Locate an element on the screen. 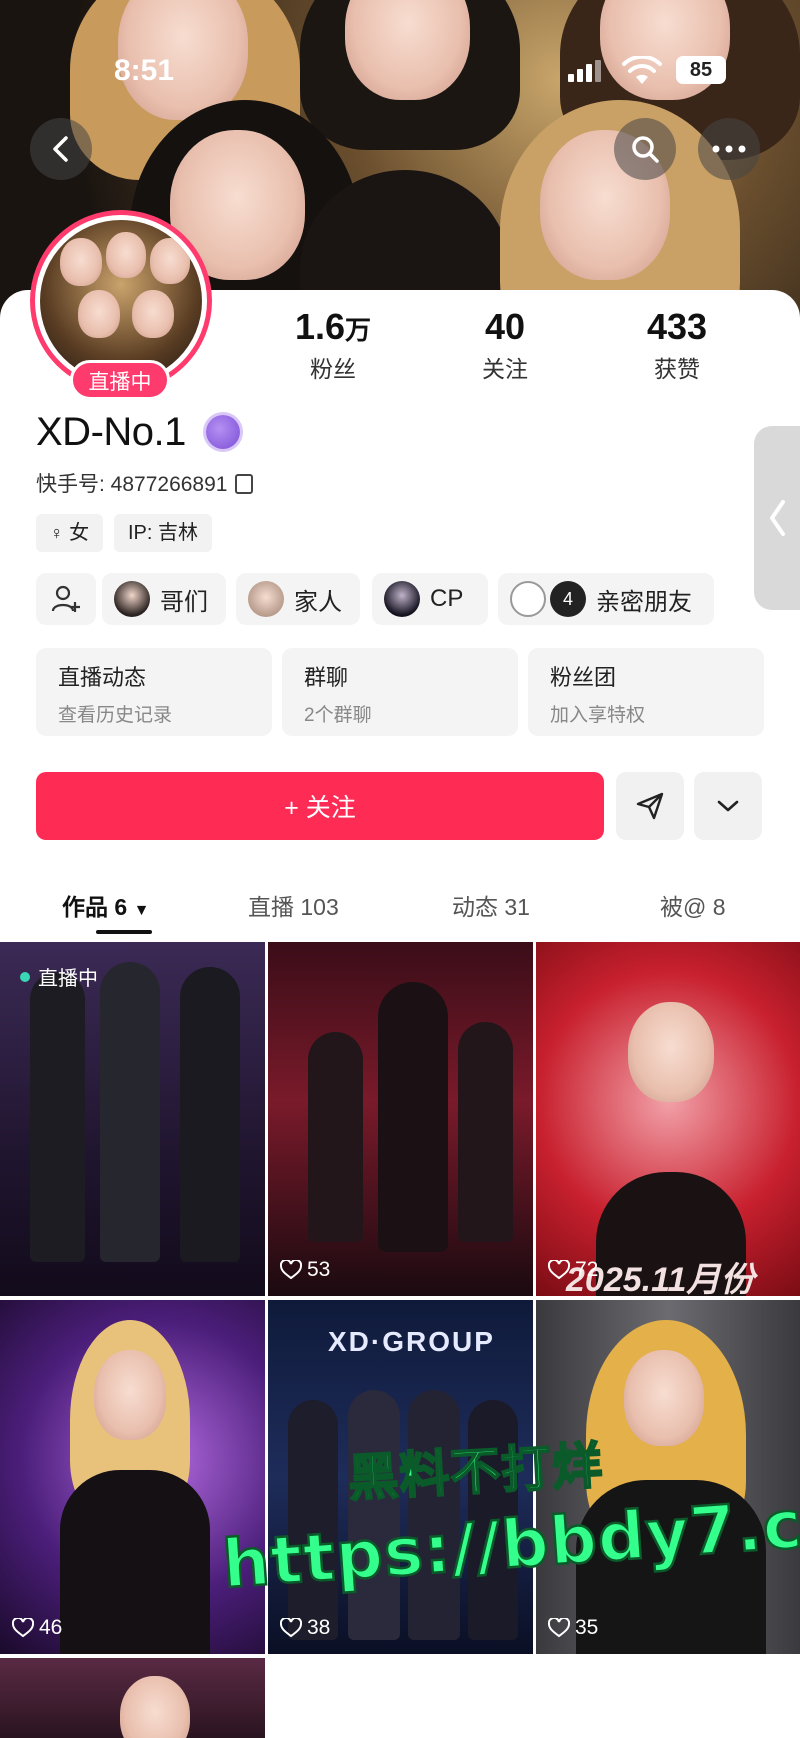 This screenshot has height=1738, width=800. group-chat-box: 群聊 2个群聊 is located at coordinates (400, 692).